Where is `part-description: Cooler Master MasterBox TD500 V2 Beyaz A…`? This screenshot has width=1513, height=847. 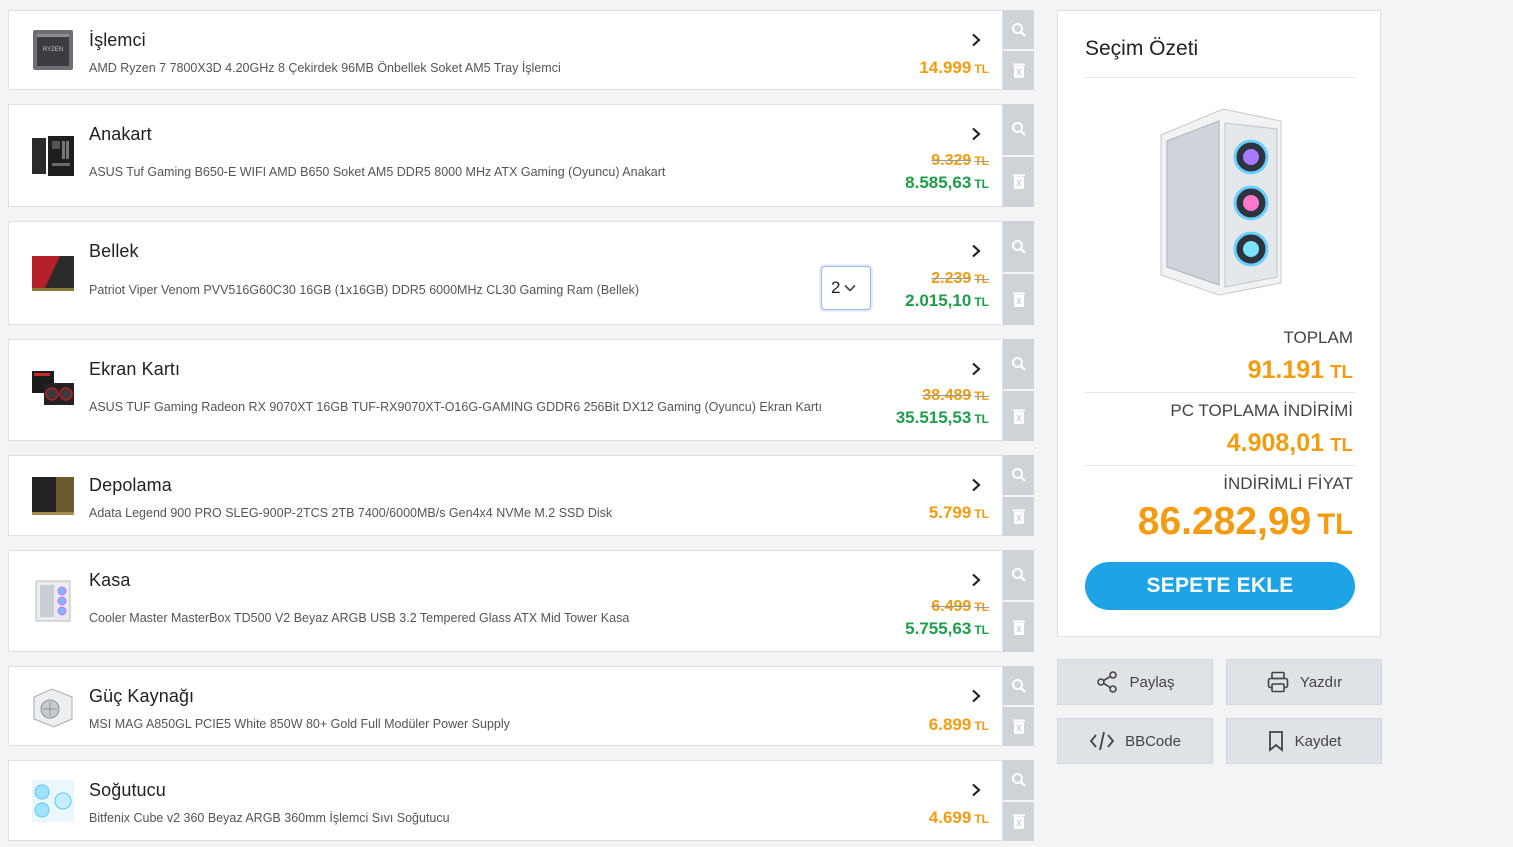 part-description: Cooler Master MasterBox TD500 V2 Beyaz A… is located at coordinates (359, 618).